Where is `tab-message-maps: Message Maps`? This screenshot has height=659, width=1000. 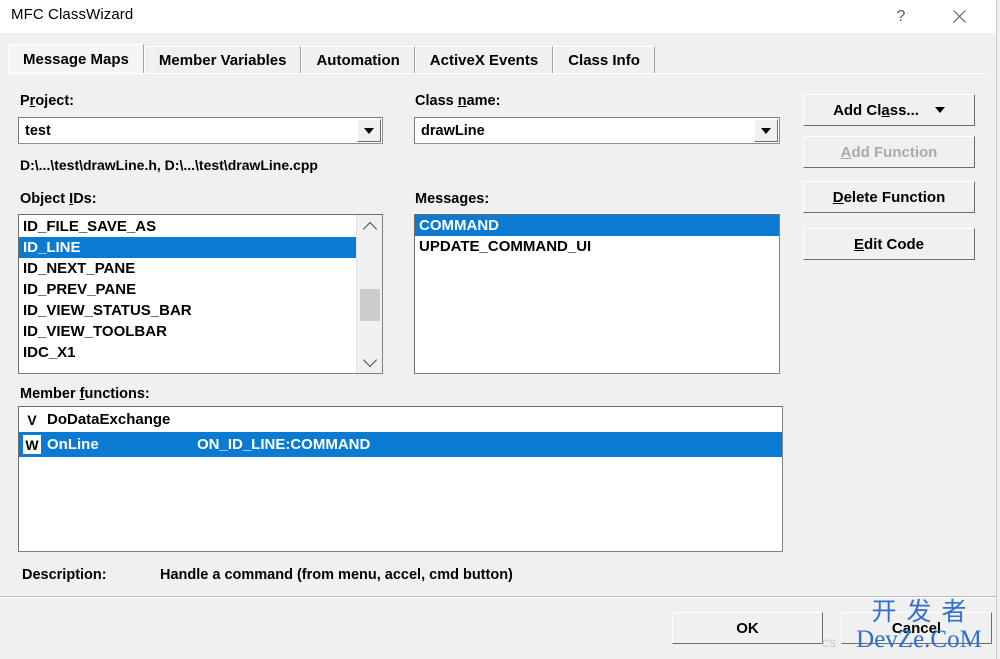 tab-message-maps: Message Maps is located at coordinates (76, 59).